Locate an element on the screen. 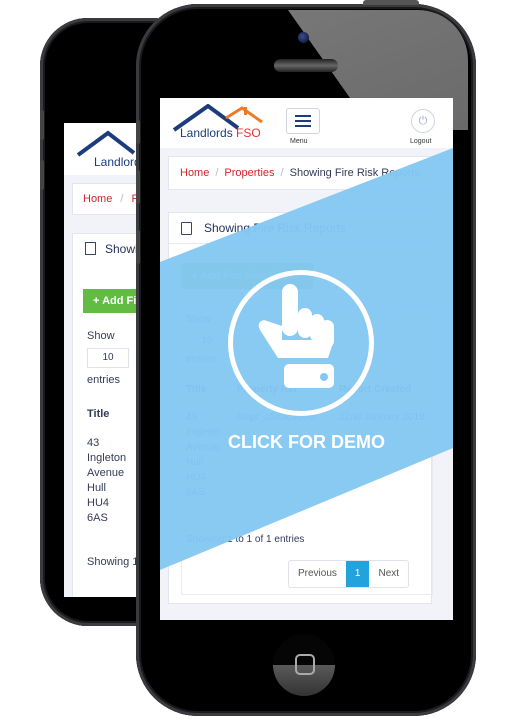  click-for-demo-label: CLICK FOR DEMO is located at coordinates (306, 442).